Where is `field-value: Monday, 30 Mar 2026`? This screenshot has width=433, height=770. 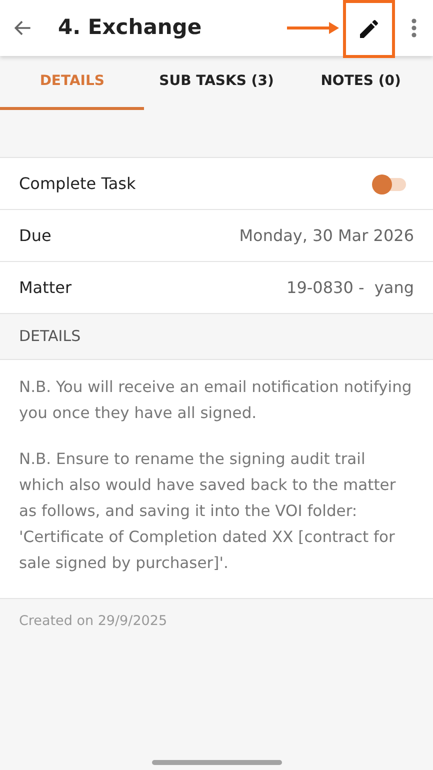 field-value: Monday, 30 Mar 2026 is located at coordinates (326, 235).